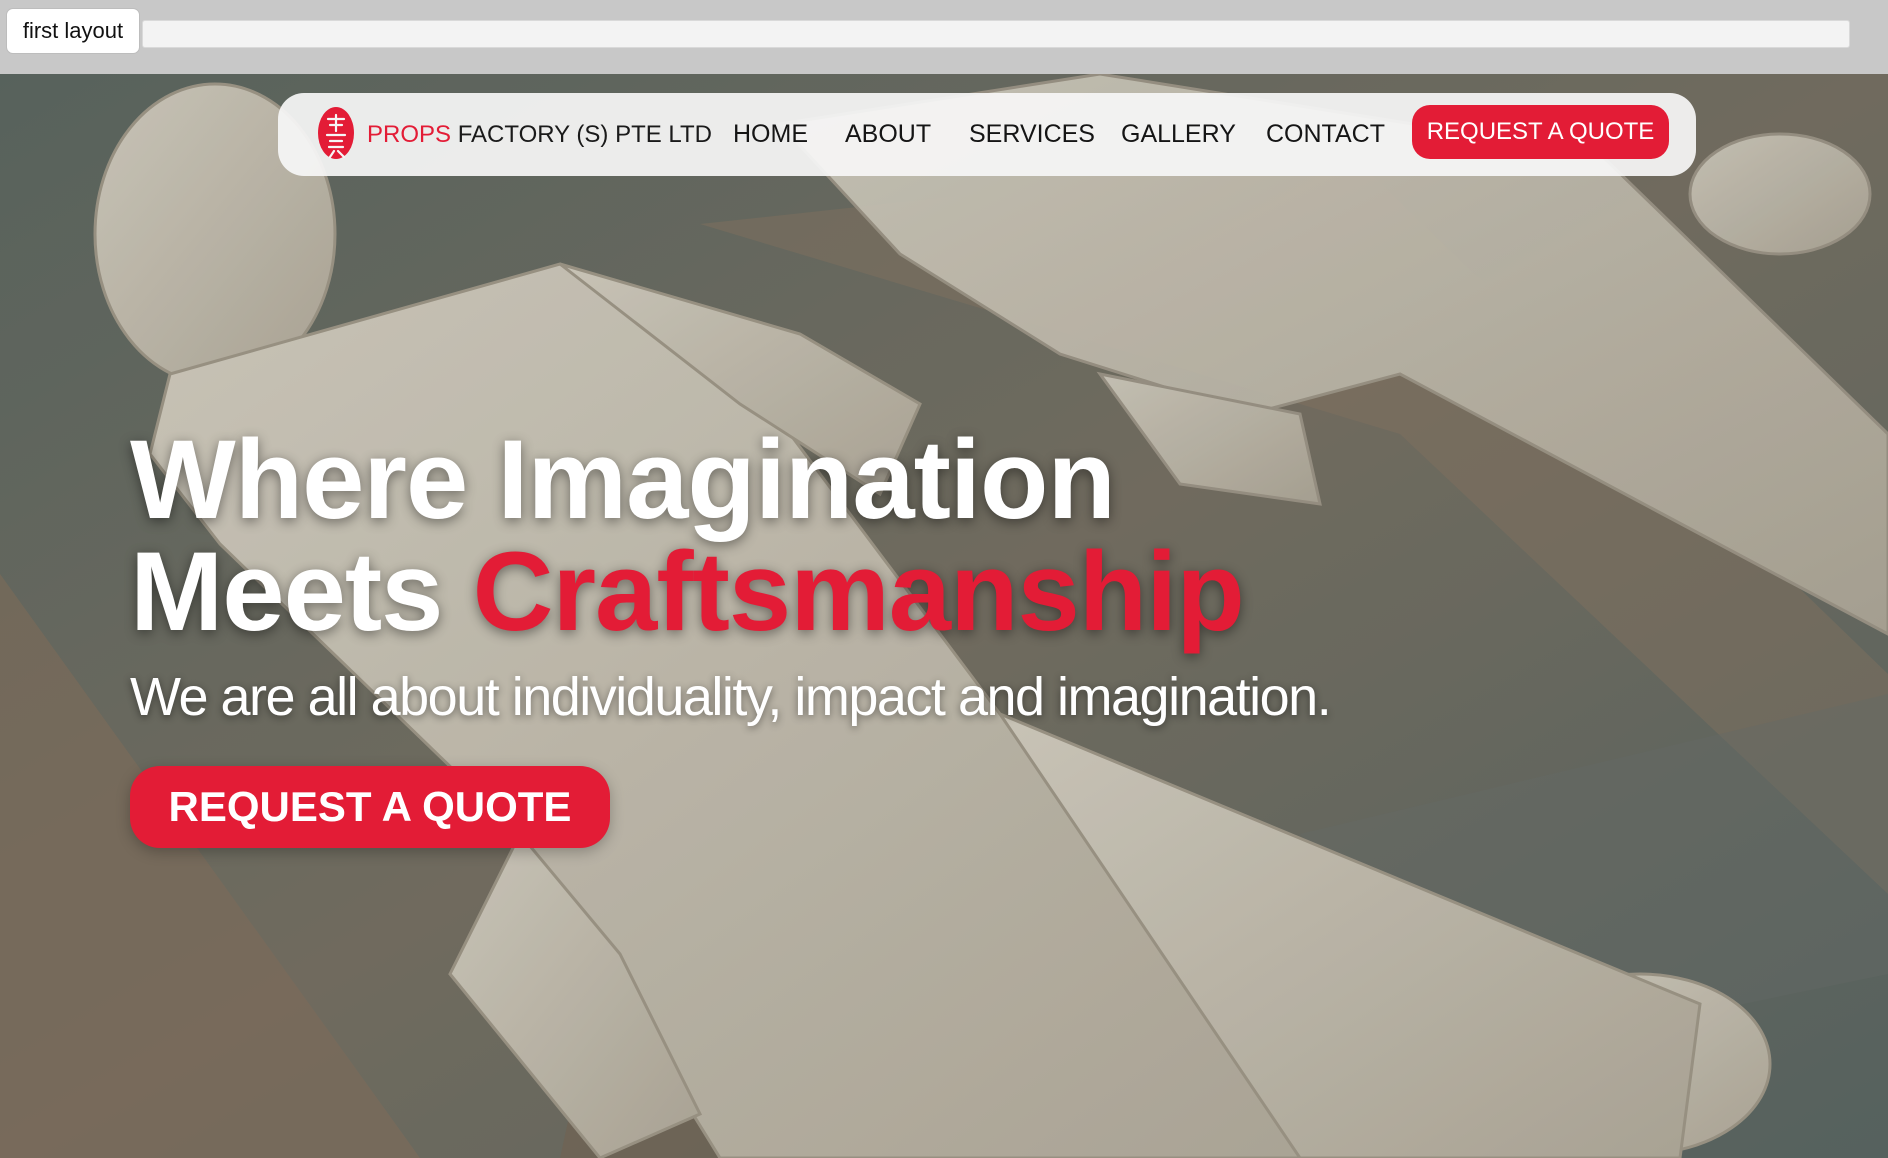  Describe the element at coordinates (73, 31) in the screenshot. I see `layout-tab: first layout` at that location.